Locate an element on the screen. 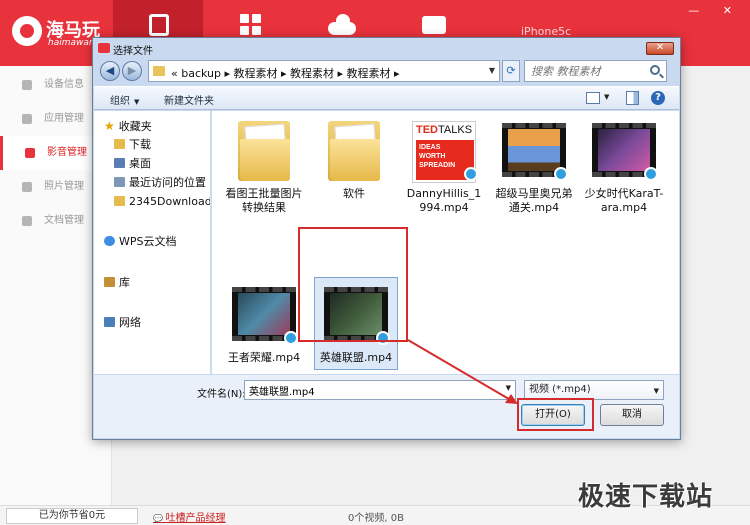  address-bar: « backup ▸ 教程素材 ▸ 教程素材 ▸ 教程素材 ▸ ▼ is located at coordinates (324, 71).